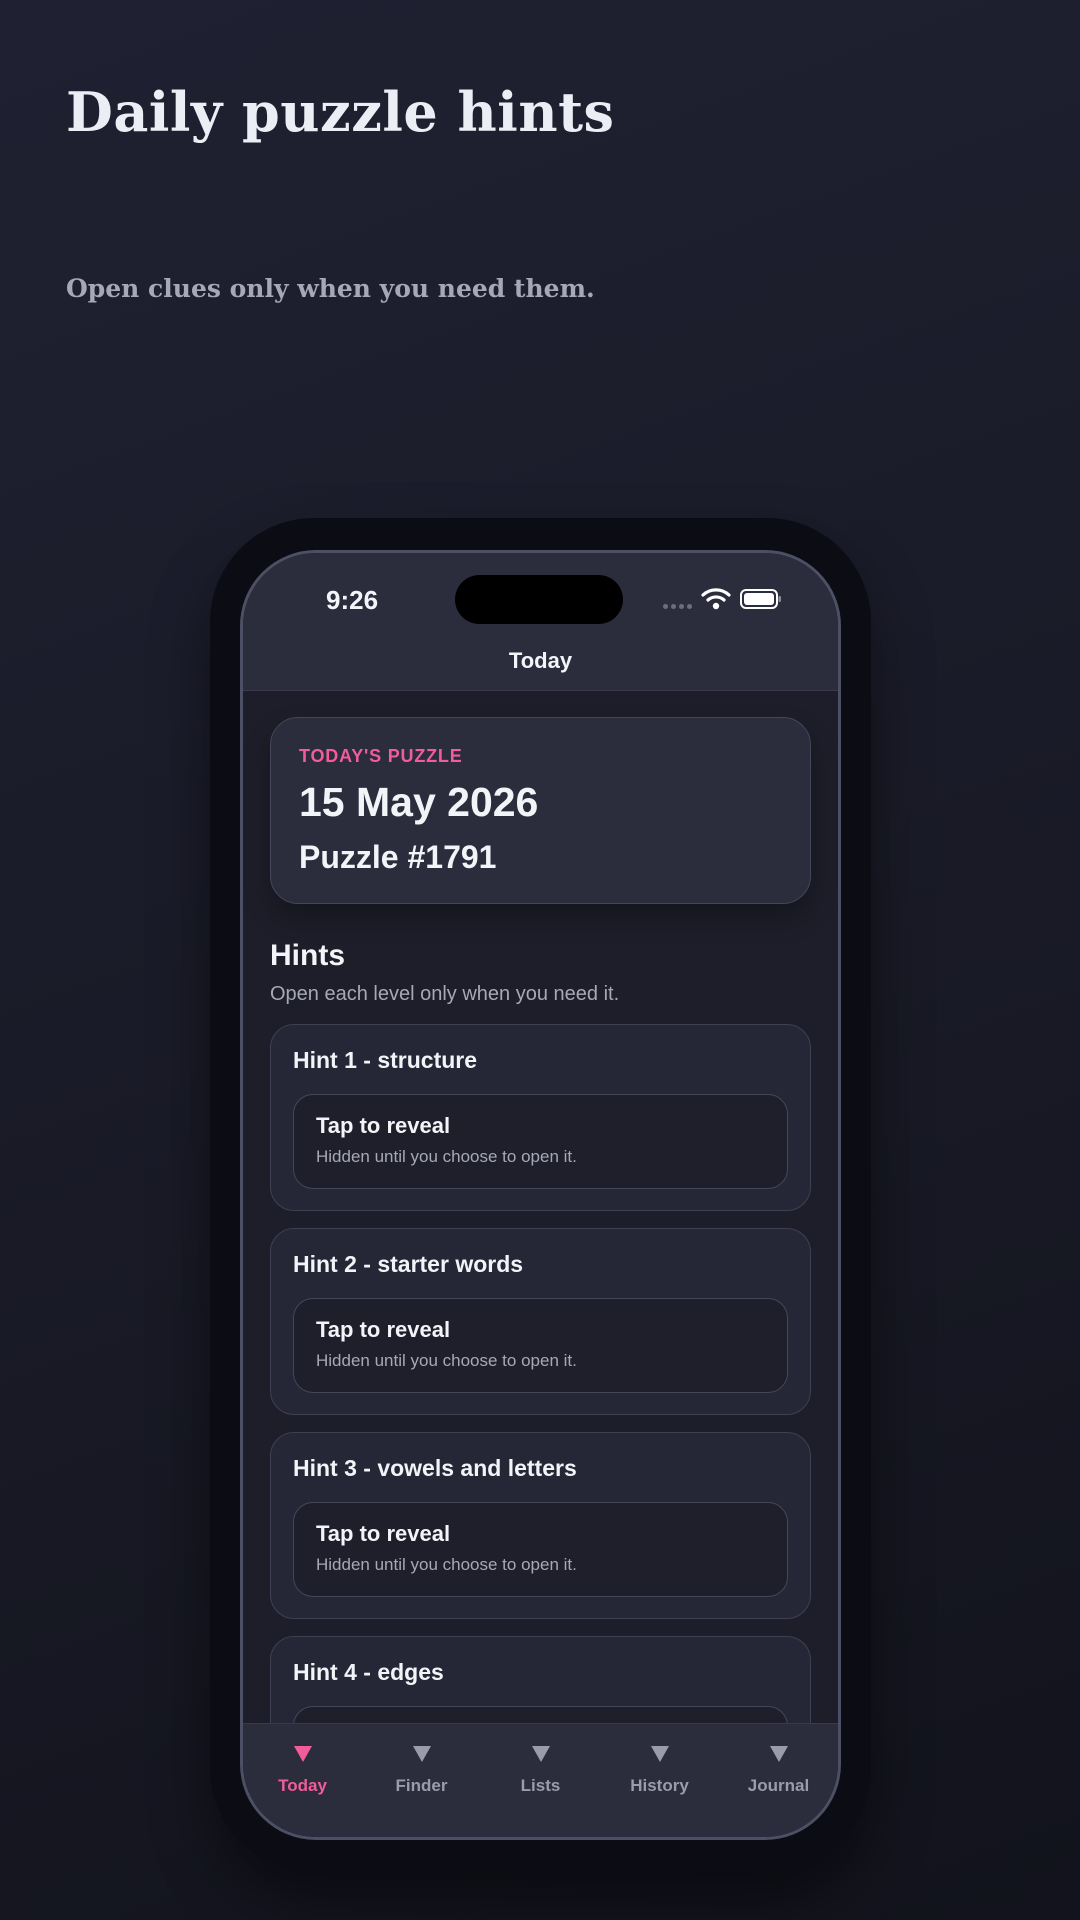  I want to click on tab-lists: Lists, so click(540, 1780).